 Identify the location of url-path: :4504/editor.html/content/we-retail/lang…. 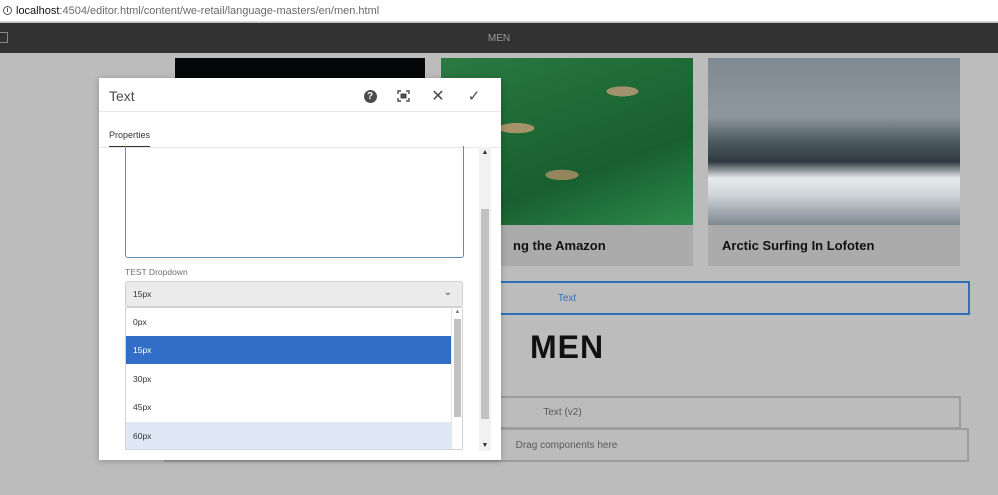
(219, 10).